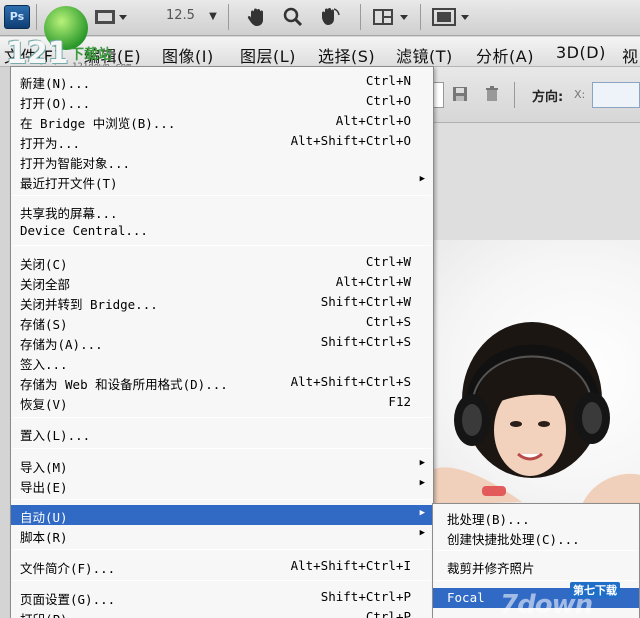 The width and height of the screenshot is (640, 618). What do you see at coordinates (213, 16) in the screenshot?
I see `chevron-down-icon: ▼` at bounding box center [213, 16].